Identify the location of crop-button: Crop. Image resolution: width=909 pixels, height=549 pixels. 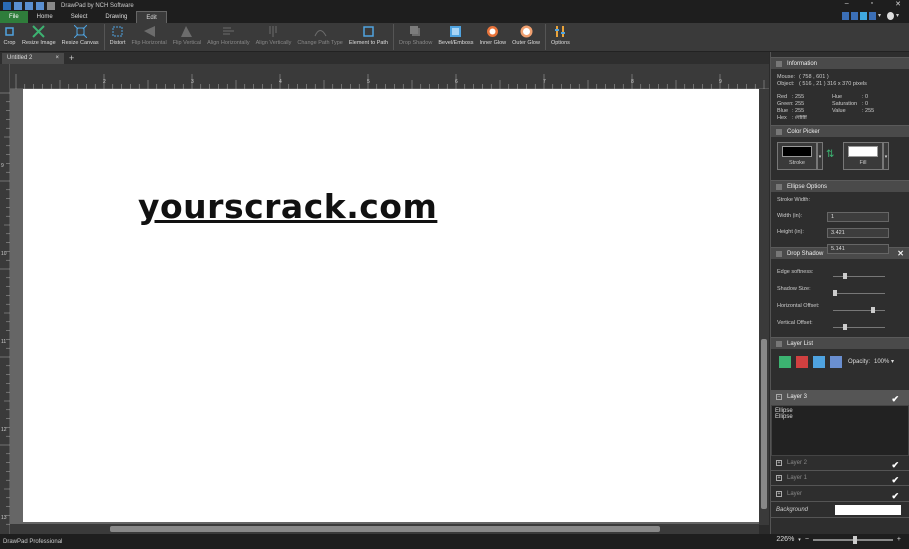
(9, 34).